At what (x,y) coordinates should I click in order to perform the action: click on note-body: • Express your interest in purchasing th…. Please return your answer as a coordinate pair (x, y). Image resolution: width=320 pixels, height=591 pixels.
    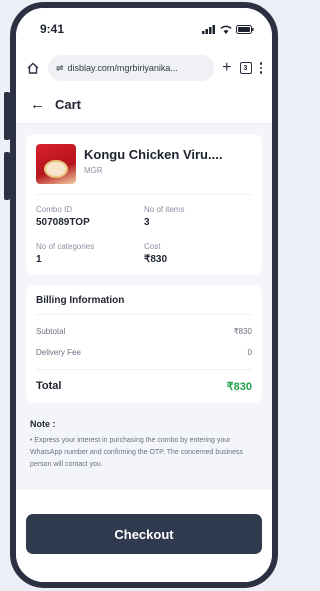
    Looking at the image, I should click on (136, 452).